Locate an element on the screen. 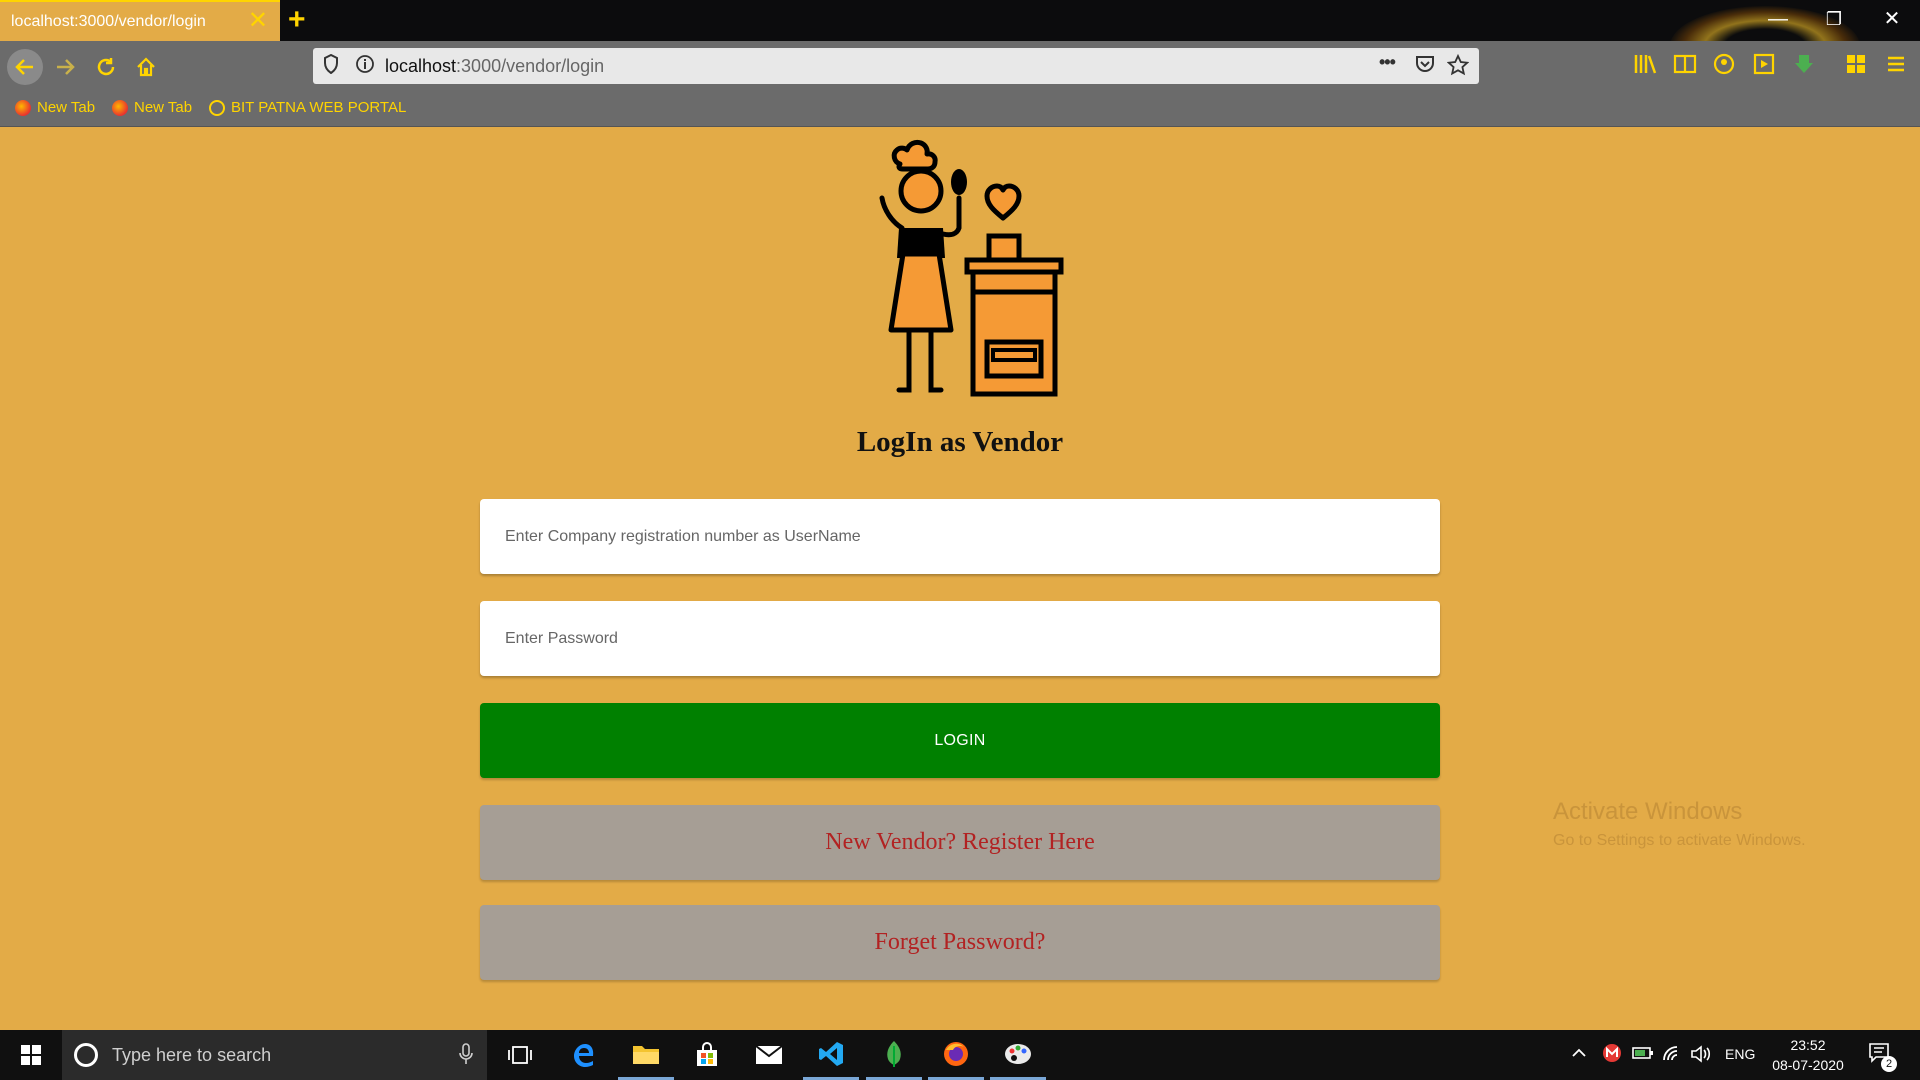 The height and width of the screenshot is (1080, 1920). forward-button is located at coordinates (65, 67).